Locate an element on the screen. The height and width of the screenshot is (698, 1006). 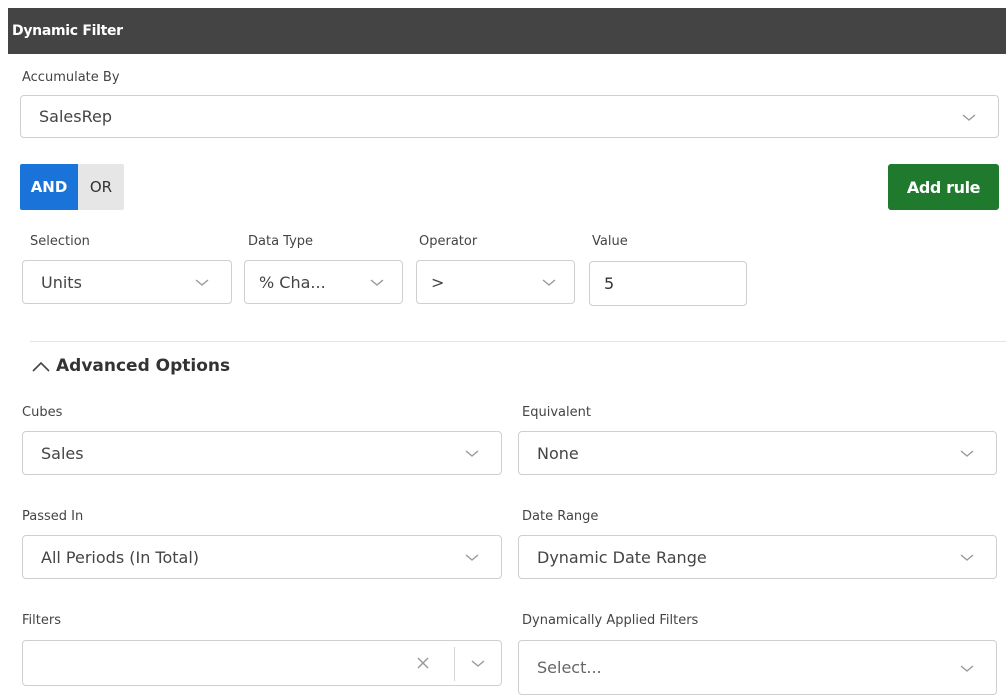
add-rule-button: Add rule is located at coordinates (943, 187).